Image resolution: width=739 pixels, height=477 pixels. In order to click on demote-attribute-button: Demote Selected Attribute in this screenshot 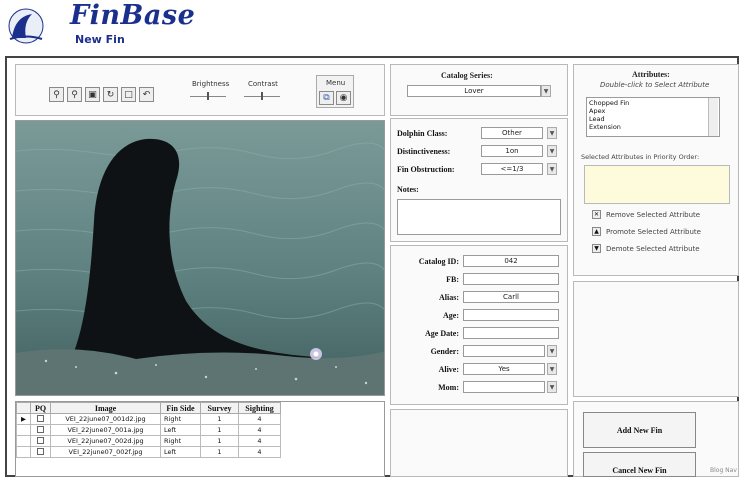, I will do `click(653, 249)`.